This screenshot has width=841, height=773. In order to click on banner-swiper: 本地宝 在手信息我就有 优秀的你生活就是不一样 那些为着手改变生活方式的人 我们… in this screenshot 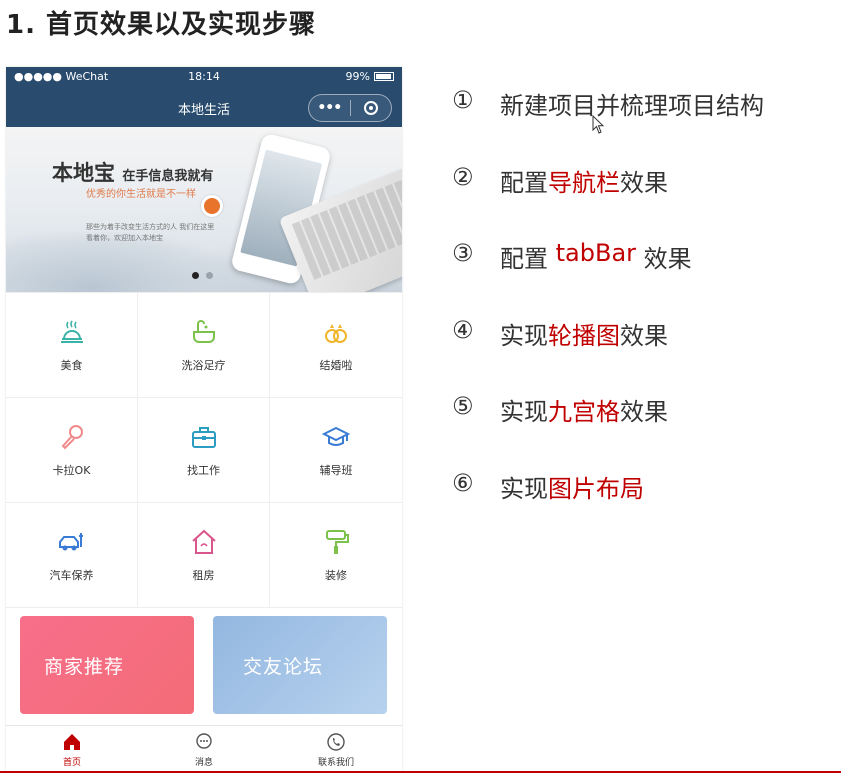, I will do `click(204, 209)`.